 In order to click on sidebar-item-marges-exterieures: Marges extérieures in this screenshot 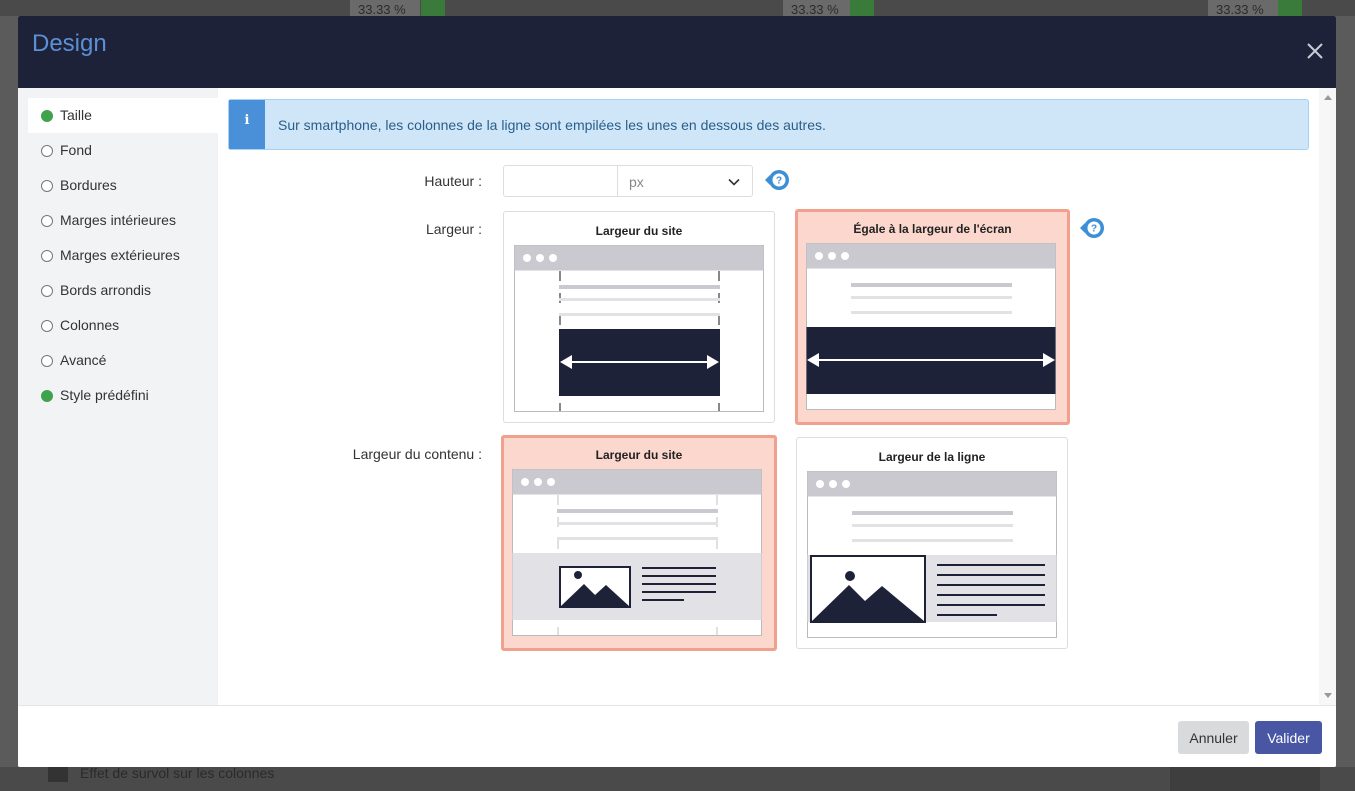, I will do `click(123, 255)`.